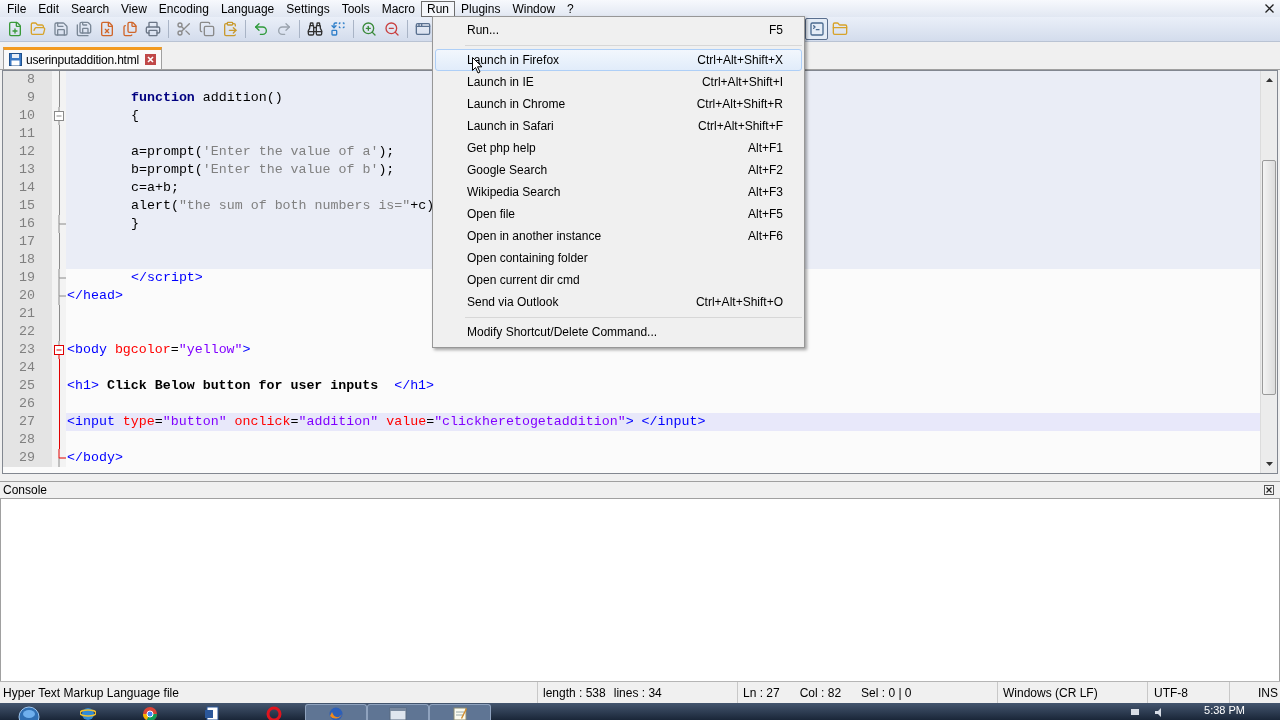 Image resolution: width=1280 pixels, height=720 pixels. What do you see at coordinates (25, 490) in the screenshot?
I see `panel-title: Console` at bounding box center [25, 490].